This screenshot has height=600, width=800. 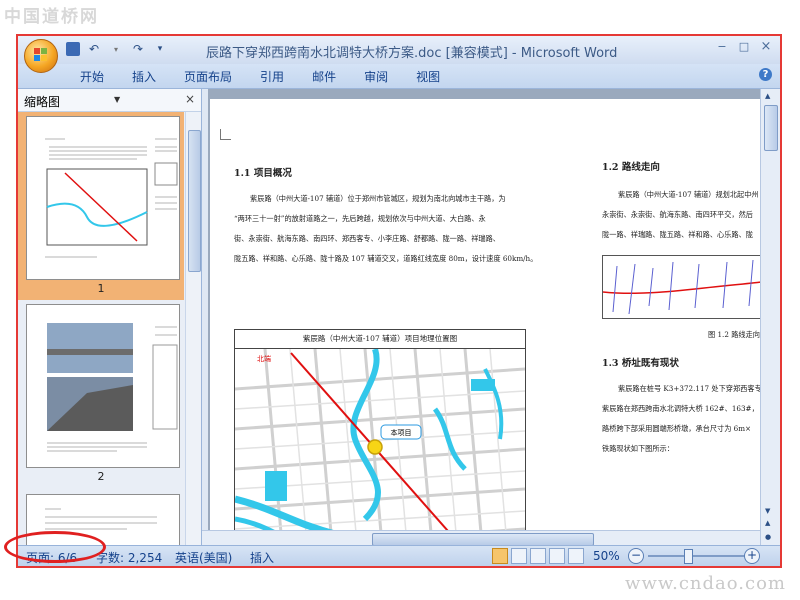 What do you see at coordinates (376, 76) in the screenshot?
I see `tab-review: 审阅` at bounding box center [376, 76].